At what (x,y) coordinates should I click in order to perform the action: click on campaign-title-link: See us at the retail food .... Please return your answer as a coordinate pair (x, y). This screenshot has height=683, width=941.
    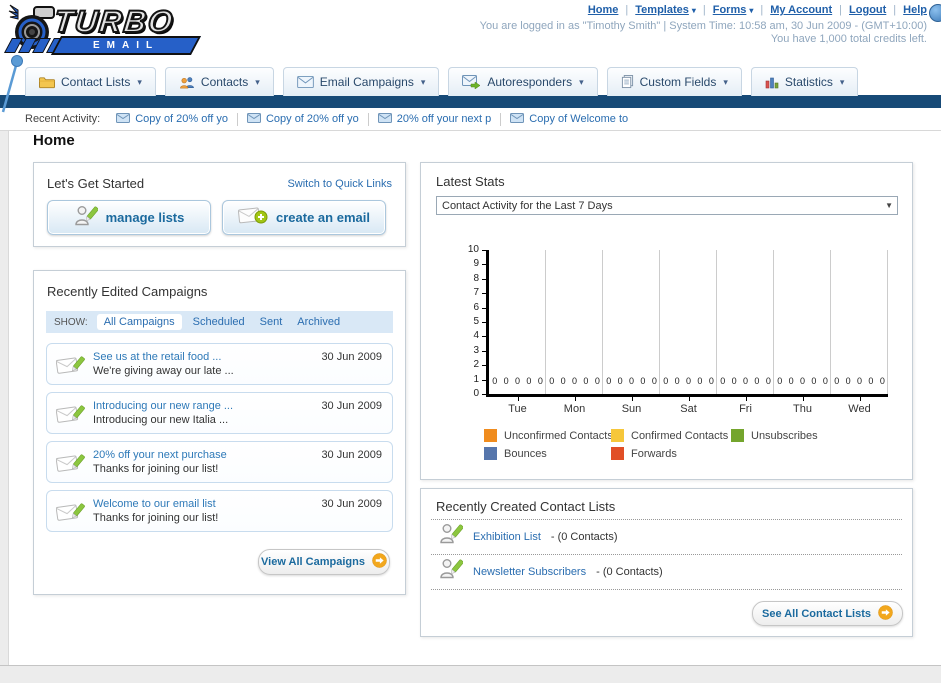
    Looking at the image, I should click on (157, 357).